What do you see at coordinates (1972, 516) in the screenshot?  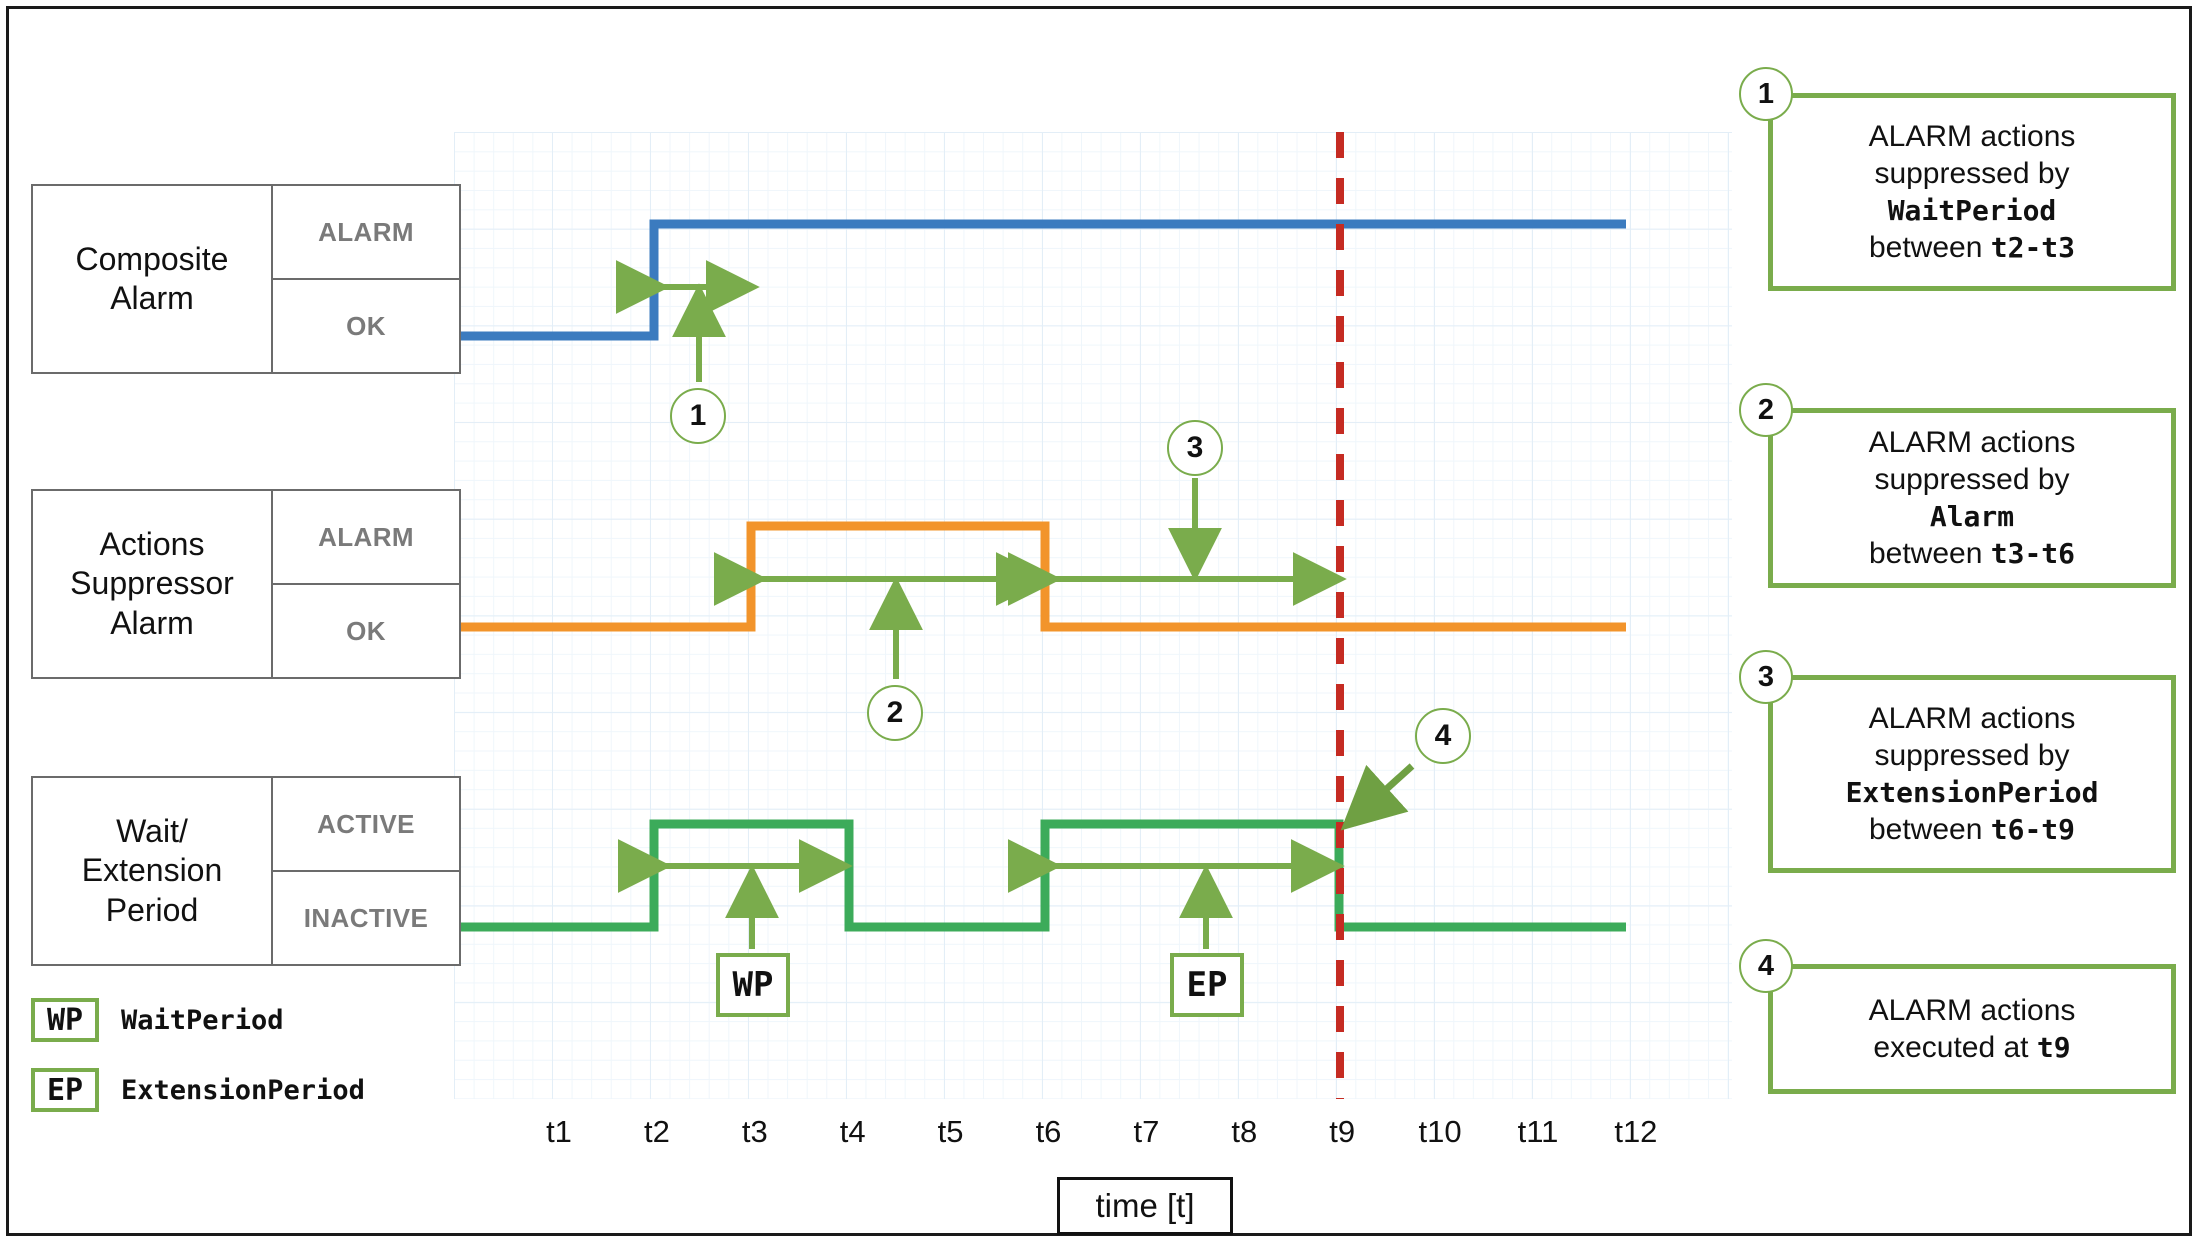 I see `callout-2-term: Alarm` at bounding box center [1972, 516].